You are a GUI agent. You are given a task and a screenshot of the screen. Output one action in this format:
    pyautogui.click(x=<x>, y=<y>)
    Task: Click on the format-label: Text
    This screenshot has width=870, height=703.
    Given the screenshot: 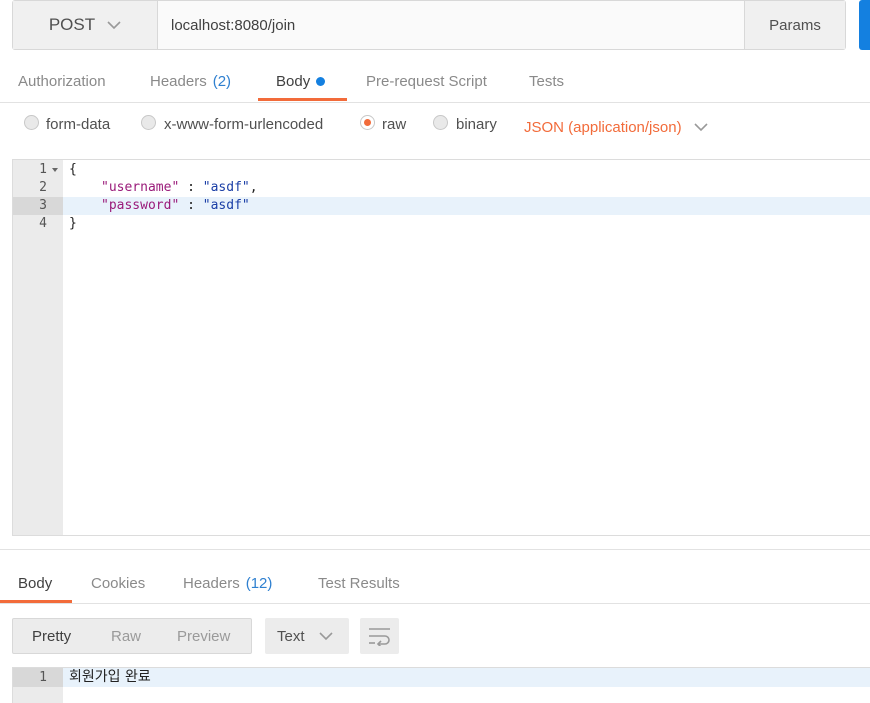 What is the action you would take?
    pyautogui.click(x=291, y=636)
    